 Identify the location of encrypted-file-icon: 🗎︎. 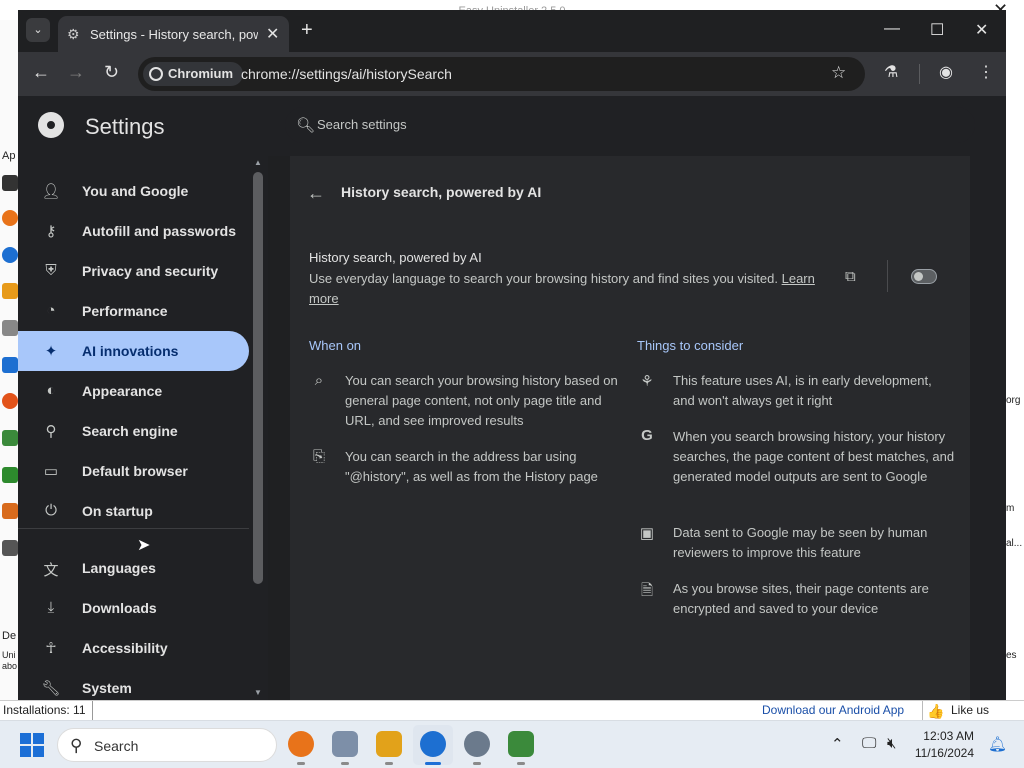
(647, 590).